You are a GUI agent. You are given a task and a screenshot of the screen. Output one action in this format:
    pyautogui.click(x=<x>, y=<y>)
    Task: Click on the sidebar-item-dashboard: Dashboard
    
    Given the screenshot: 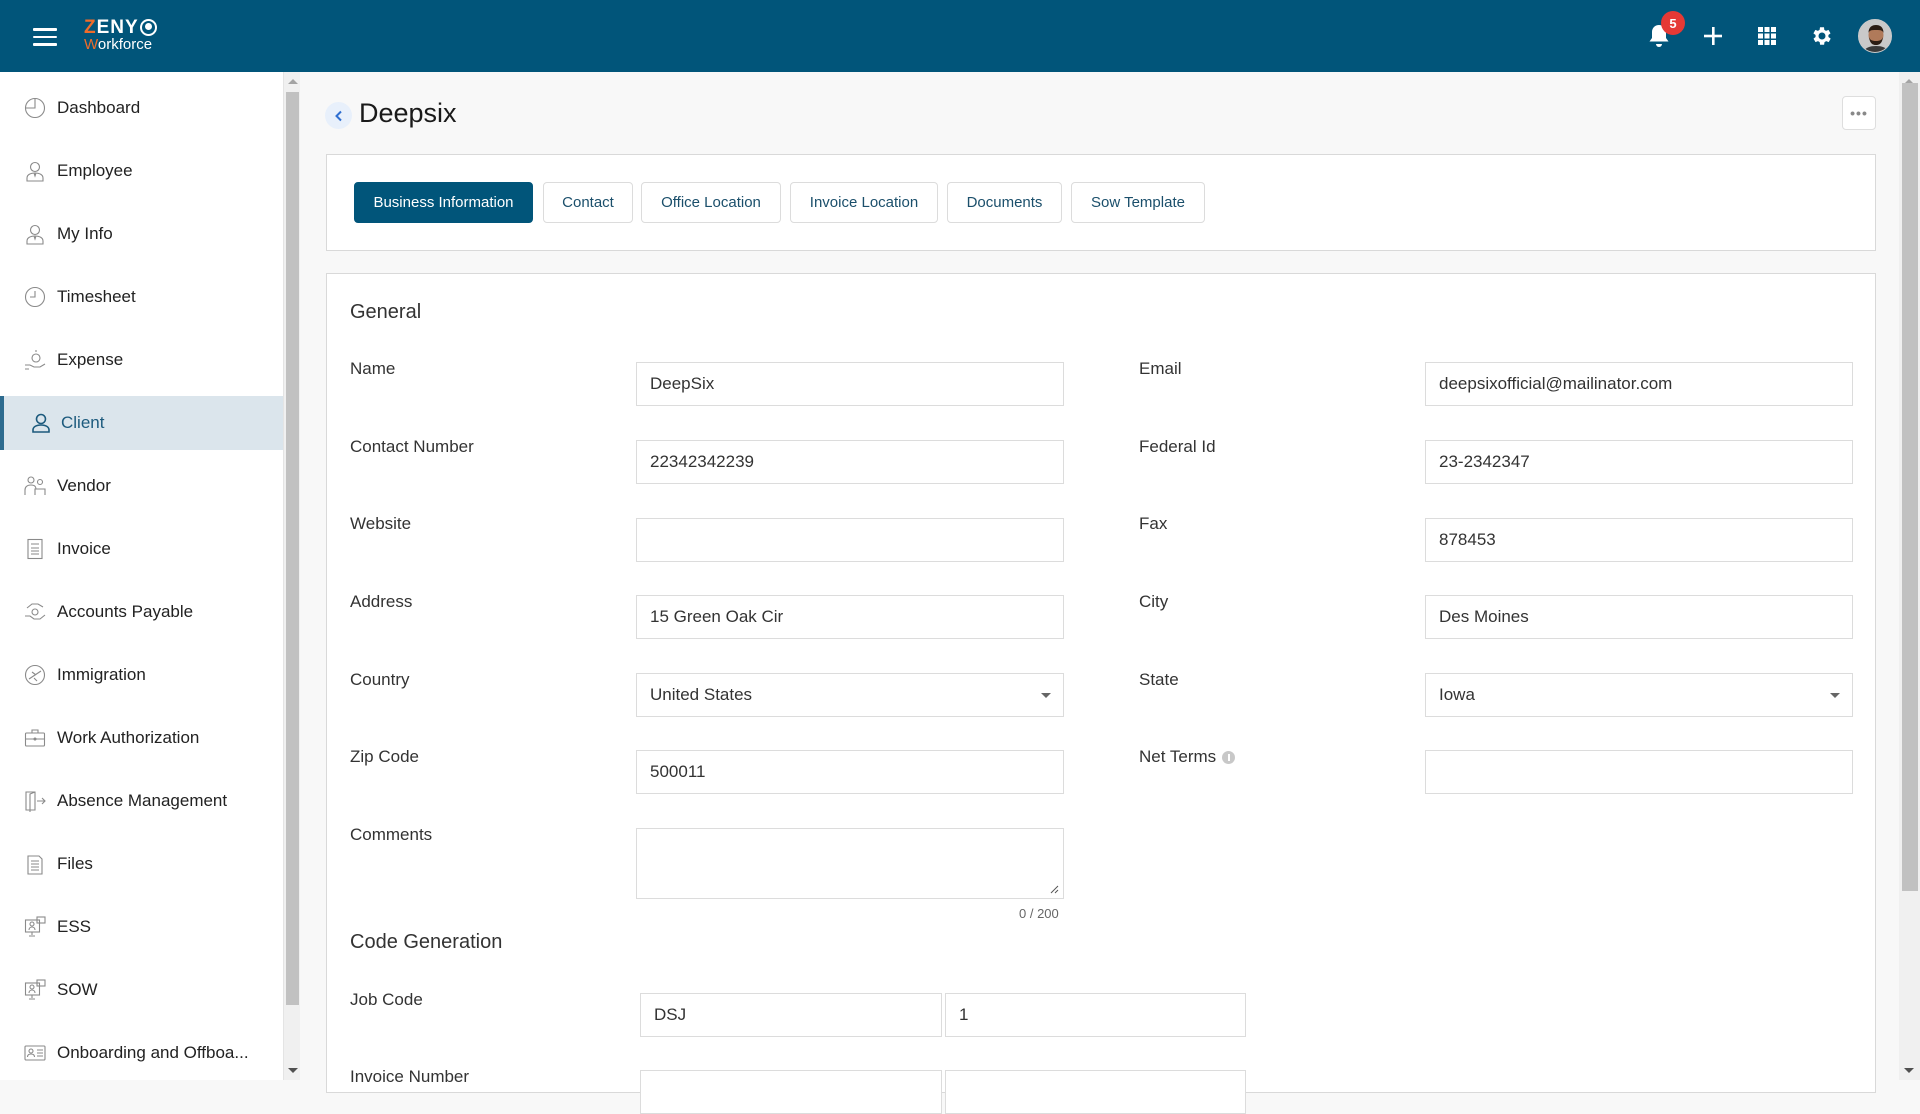 What is the action you would take?
    pyautogui.click(x=141, y=108)
    